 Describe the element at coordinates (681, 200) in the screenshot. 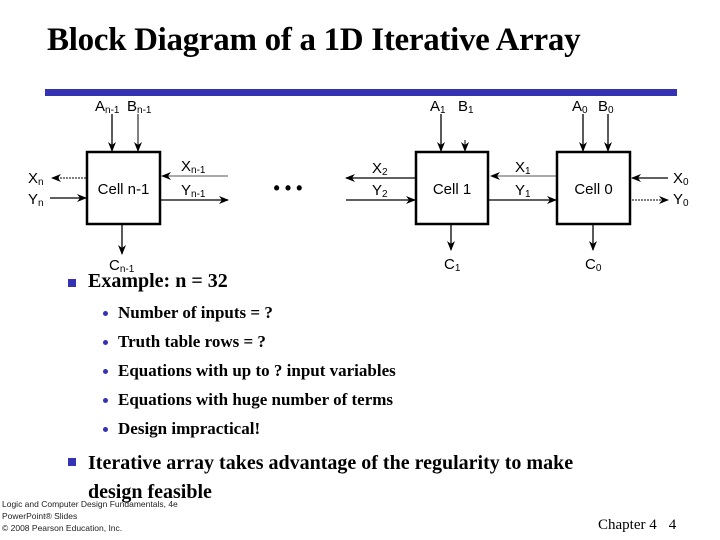

I see `y0-label: Y0` at that location.